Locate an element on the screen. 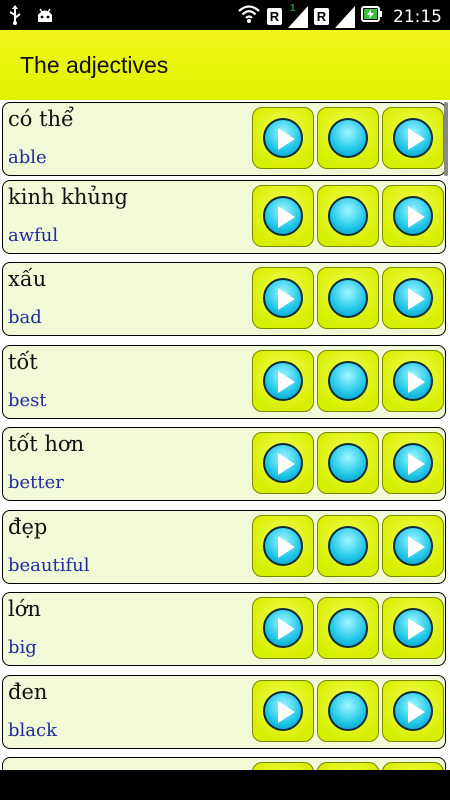 Image resolution: width=450 pixels, height=800 pixels. english-word: able is located at coordinates (27, 157).